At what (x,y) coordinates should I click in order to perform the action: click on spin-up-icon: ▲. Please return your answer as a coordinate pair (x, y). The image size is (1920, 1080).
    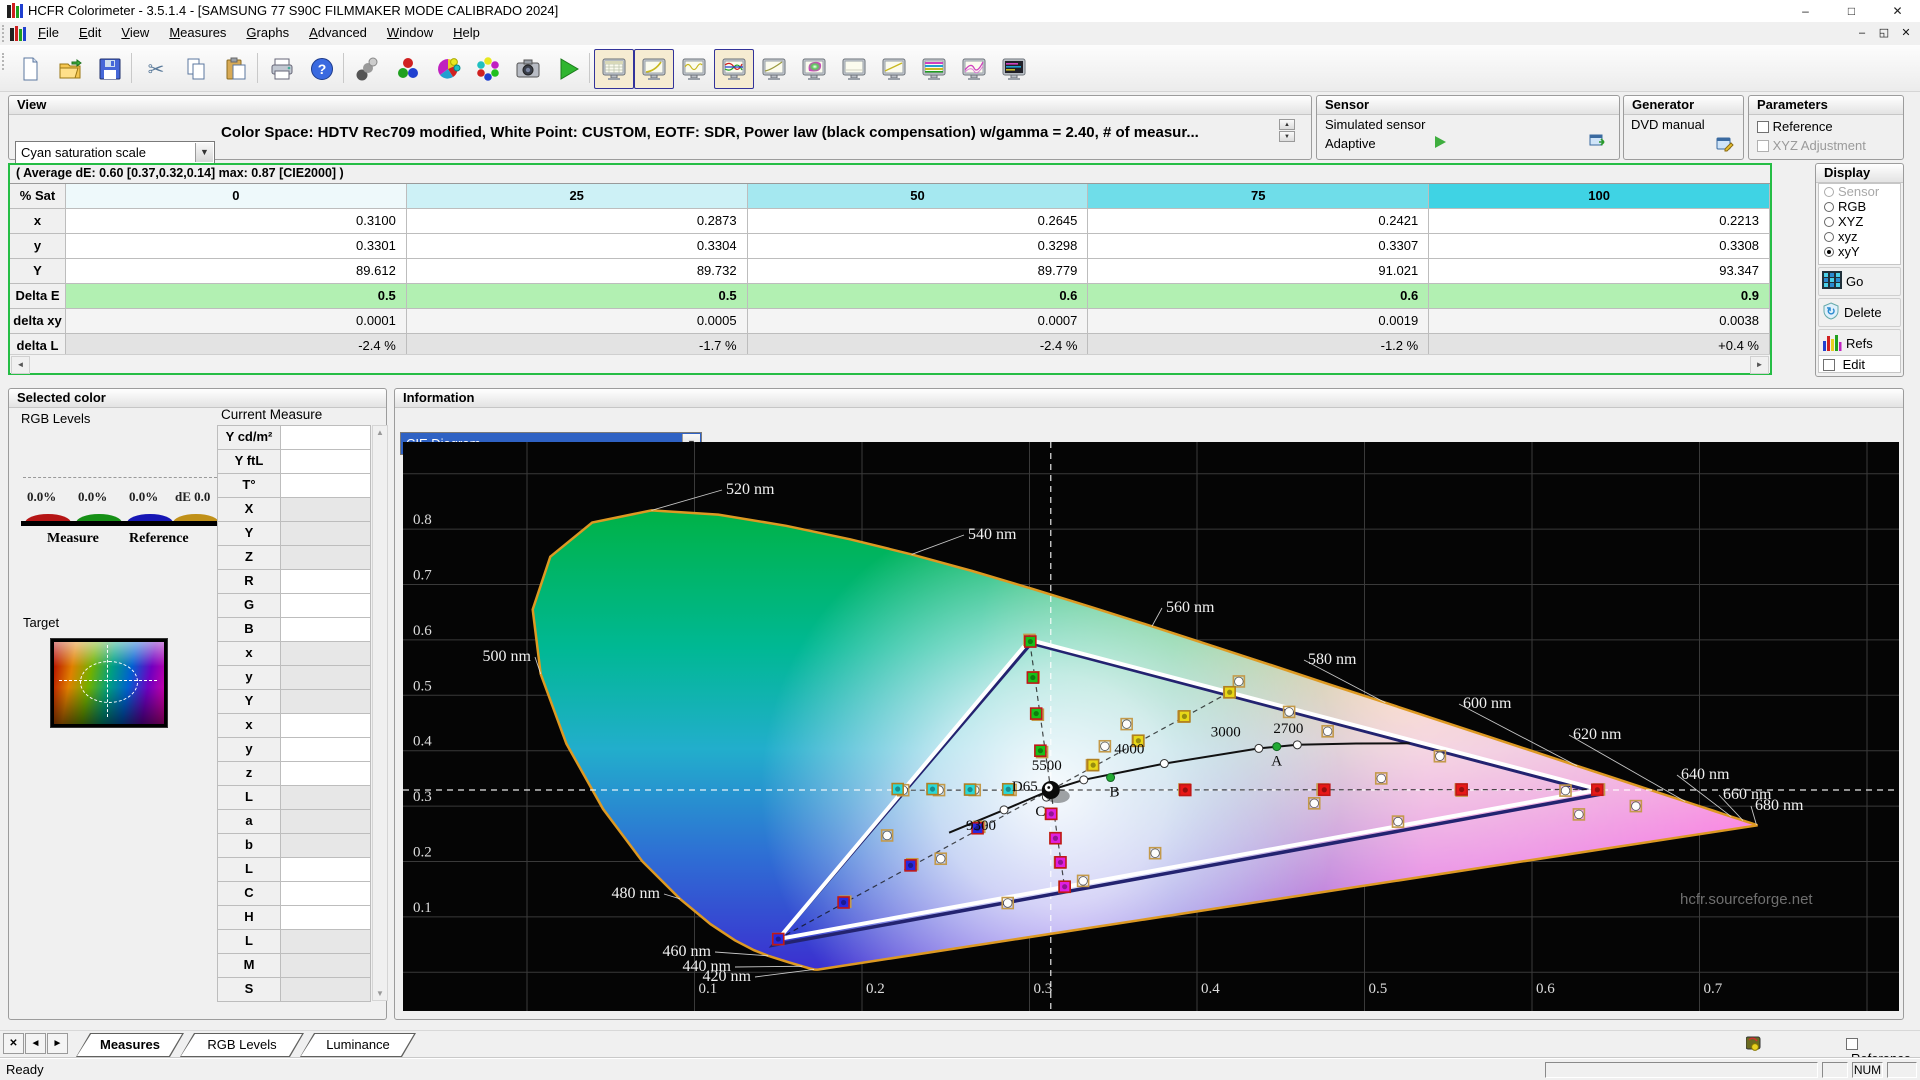
    Looking at the image, I should click on (1287, 124).